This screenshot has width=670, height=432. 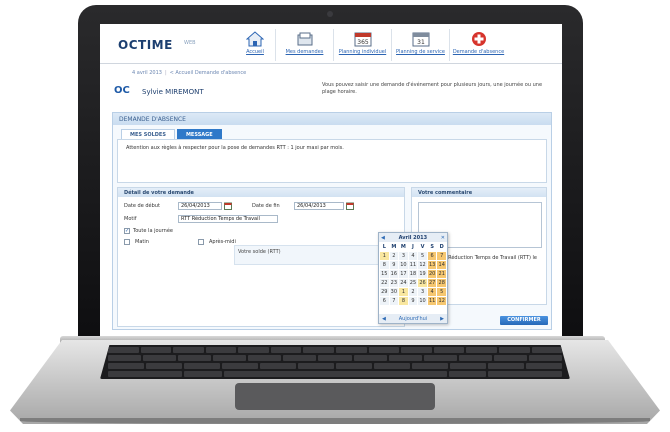 I want to click on request-details-title: Détail de votre demande, so click(x=261, y=192).